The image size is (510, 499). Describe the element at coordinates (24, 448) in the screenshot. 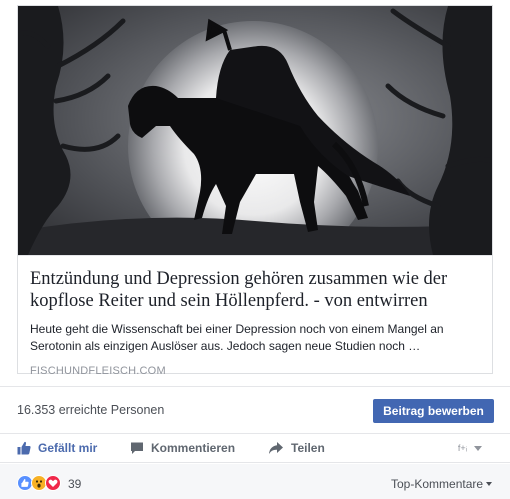

I see `thumbs-up-icon` at that location.